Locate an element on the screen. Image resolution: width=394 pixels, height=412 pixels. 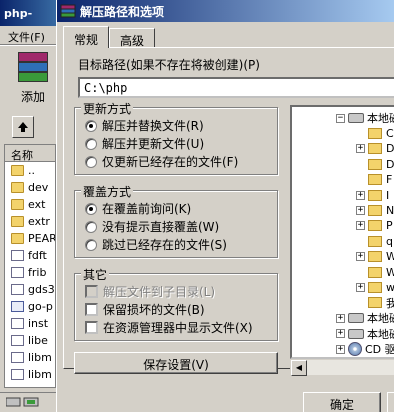
check-keep-broken-files: 保留损坏的文件(B) is located at coordinates (145, 309).